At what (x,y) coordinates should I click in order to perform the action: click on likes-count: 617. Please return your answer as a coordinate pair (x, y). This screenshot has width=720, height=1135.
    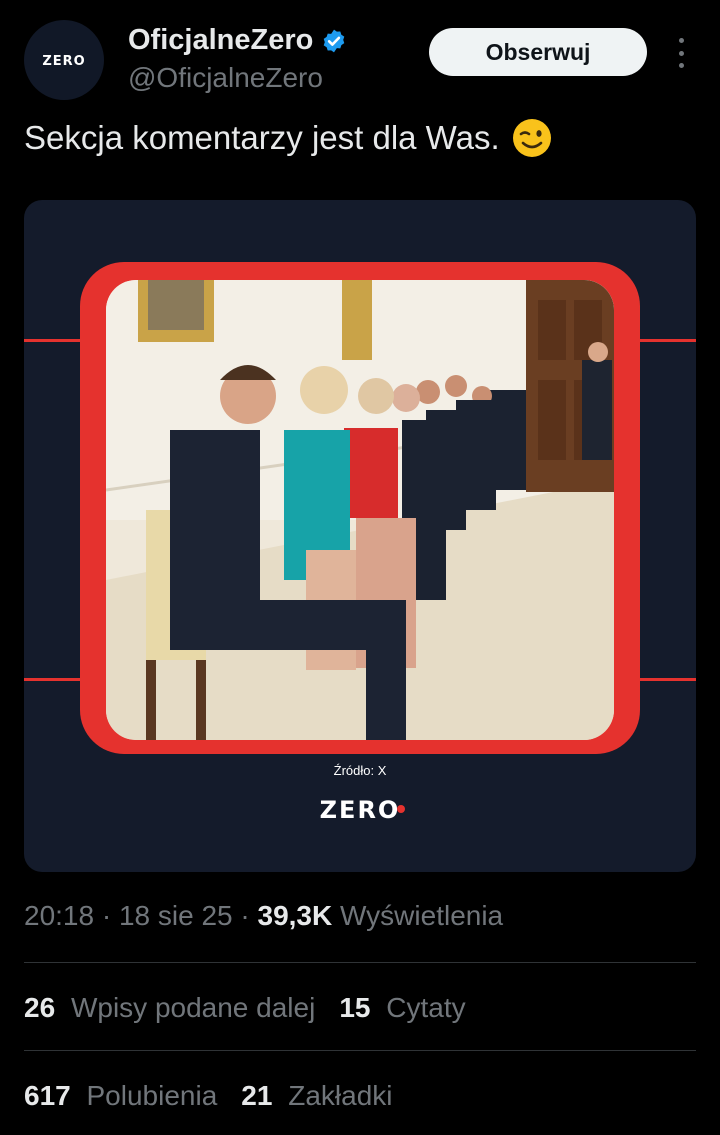
    Looking at the image, I should click on (47, 1095).